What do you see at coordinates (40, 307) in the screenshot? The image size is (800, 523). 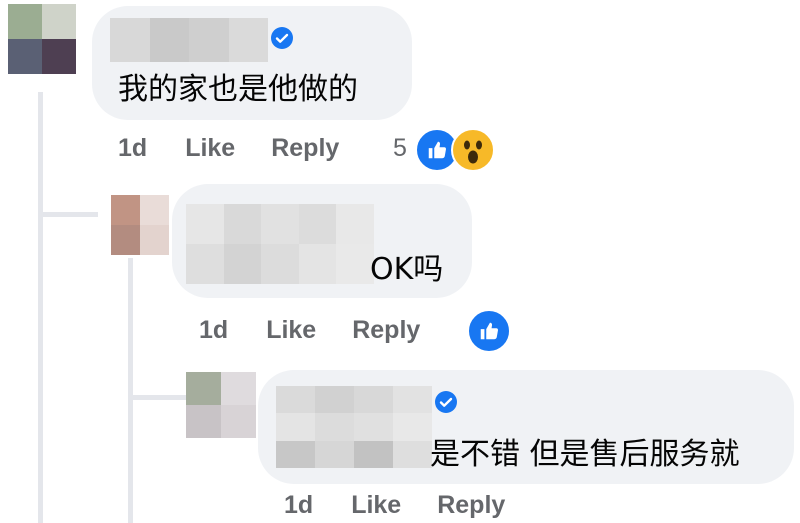 I see `thread-line-main` at bounding box center [40, 307].